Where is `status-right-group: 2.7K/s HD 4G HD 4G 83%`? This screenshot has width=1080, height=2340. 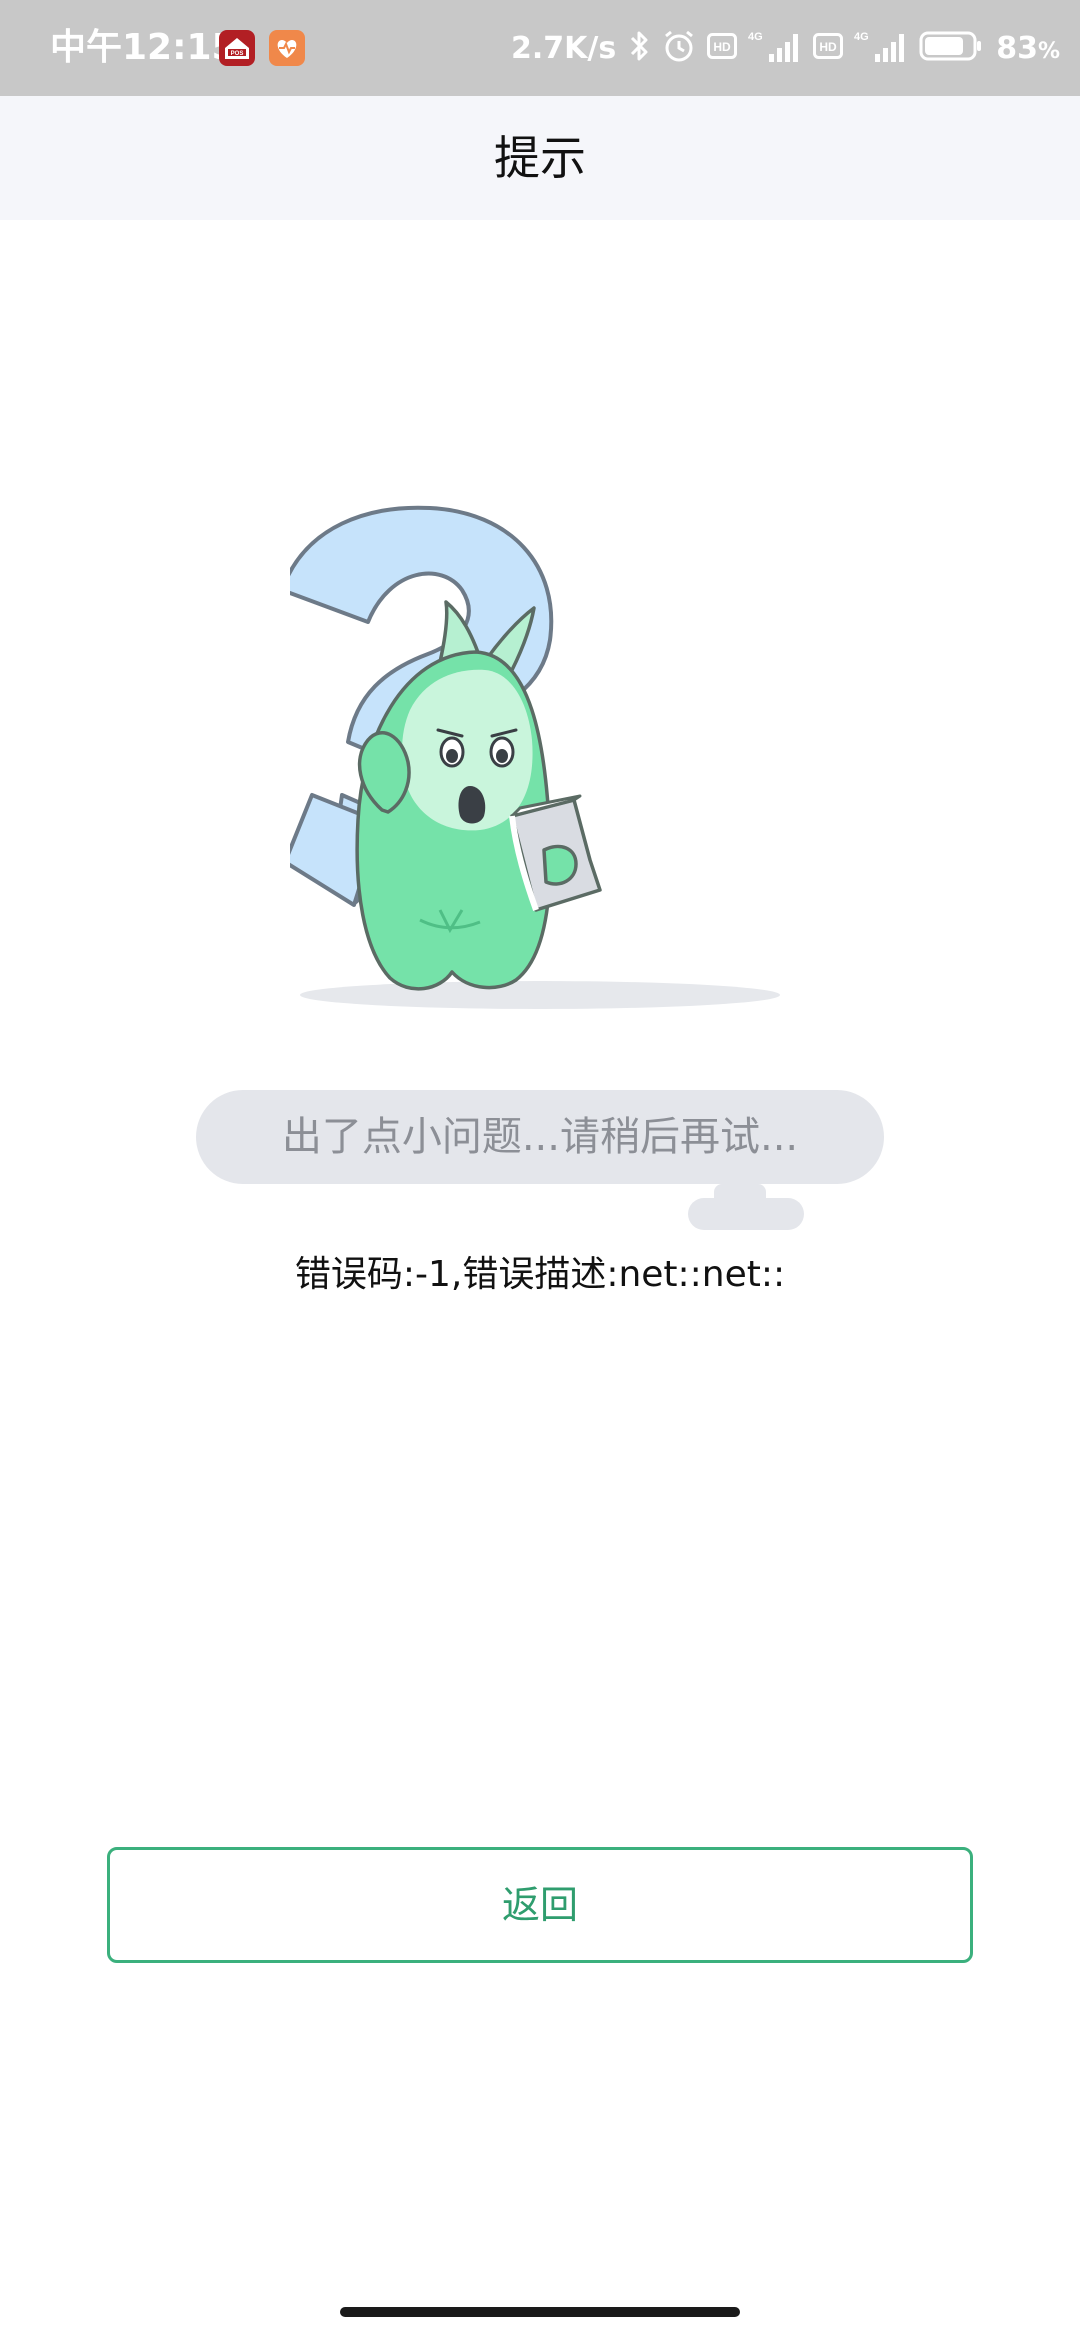 status-right-group: 2.7K/s HD 4G HD 4G 83% is located at coordinates (785, 48).